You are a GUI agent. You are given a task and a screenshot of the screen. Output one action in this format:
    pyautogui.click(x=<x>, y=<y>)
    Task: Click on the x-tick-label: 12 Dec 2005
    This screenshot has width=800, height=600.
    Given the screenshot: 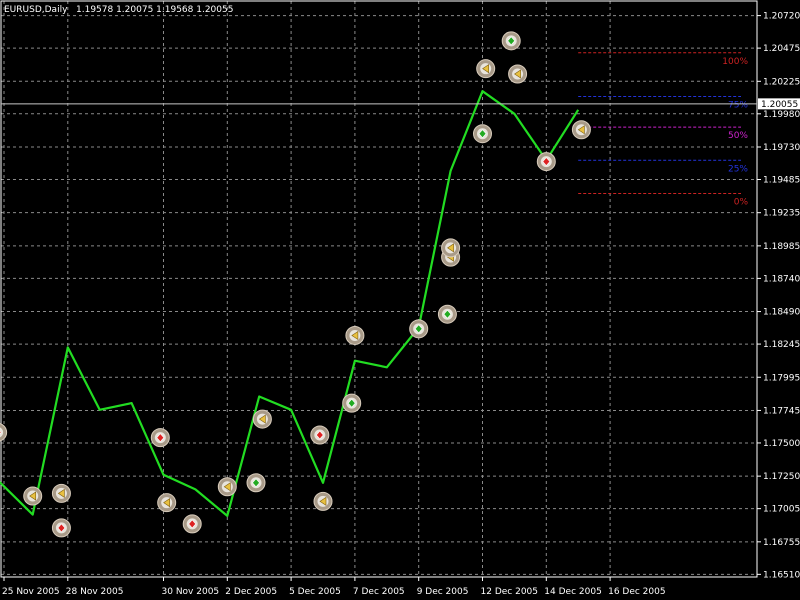 What is the action you would take?
    pyautogui.click(x=510, y=592)
    